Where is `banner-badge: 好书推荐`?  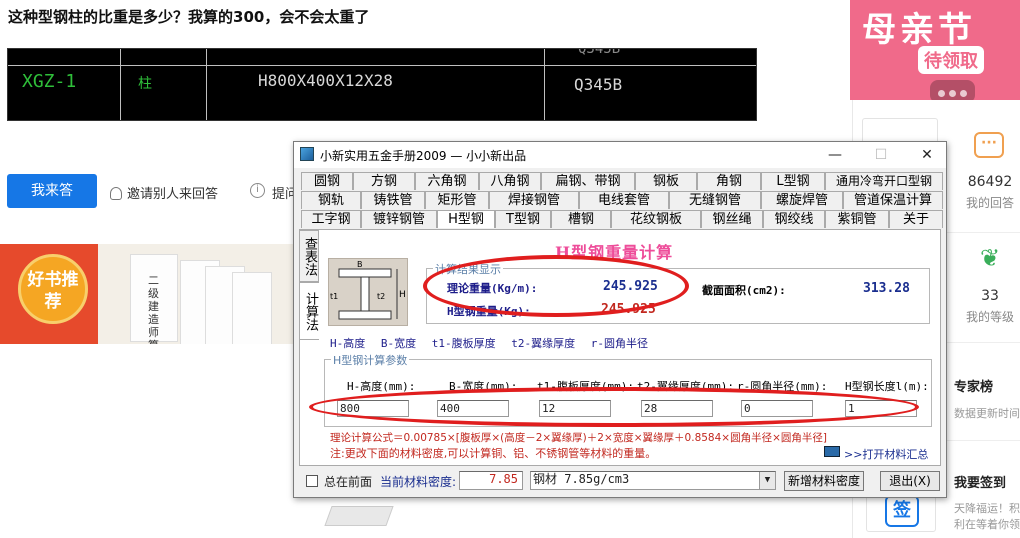 banner-badge: 好书推荐 is located at coordinates (53, 289).